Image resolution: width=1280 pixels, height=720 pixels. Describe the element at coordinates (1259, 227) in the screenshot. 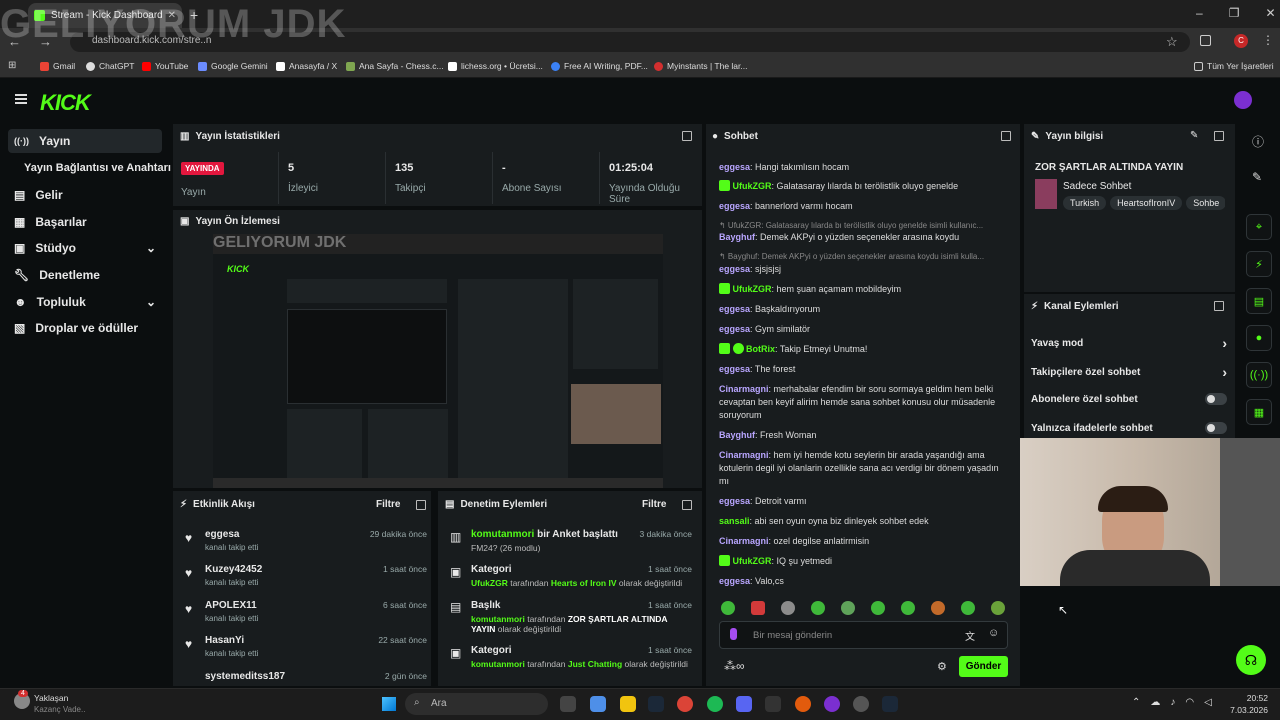

I see `rail-clip-button: ⌖` at that location.